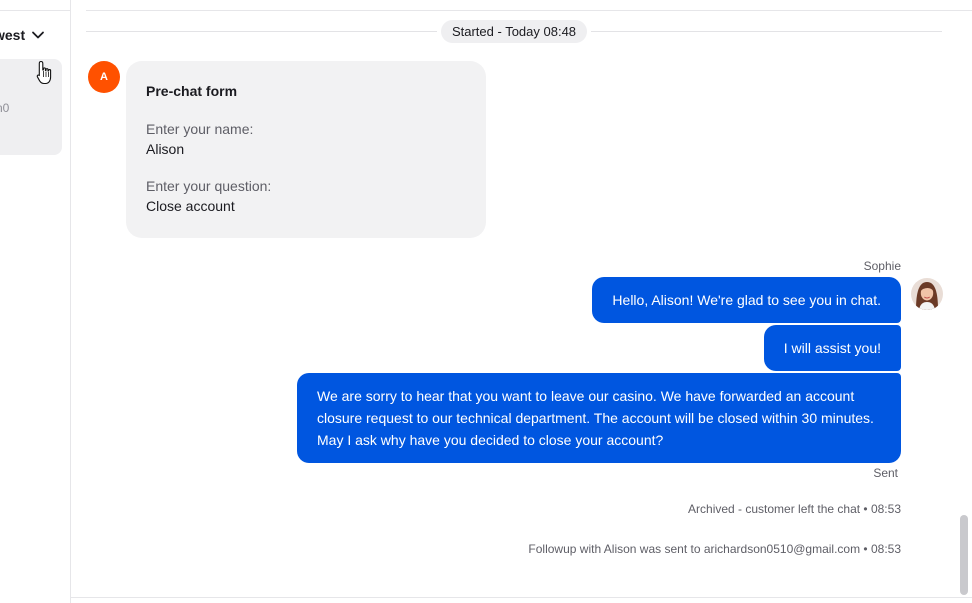  What do you see at coordinates (13, 35) in the screenshot?
I see `sort-label: west` at bounding box center [13, 35].